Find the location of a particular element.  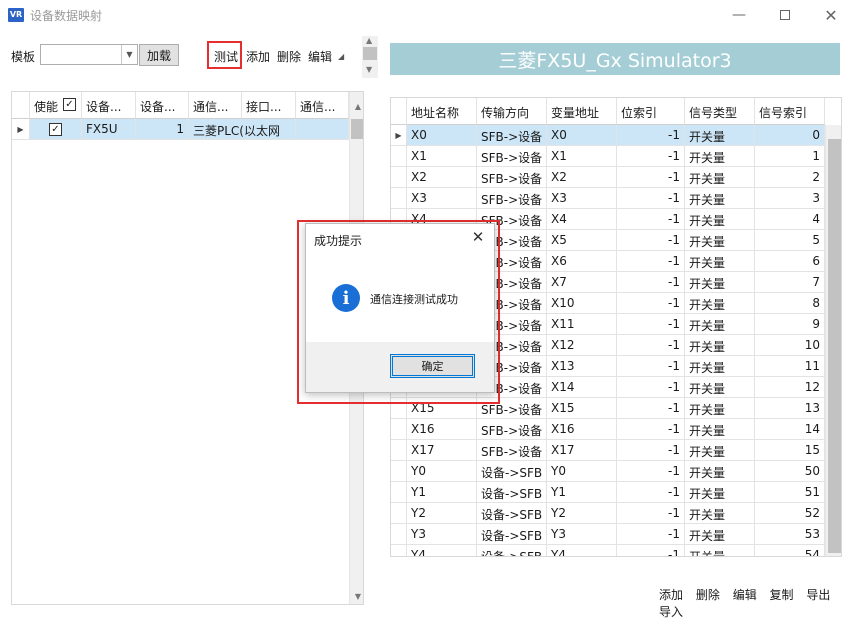

table-cell: 14 is located at coordinates (790, 429).